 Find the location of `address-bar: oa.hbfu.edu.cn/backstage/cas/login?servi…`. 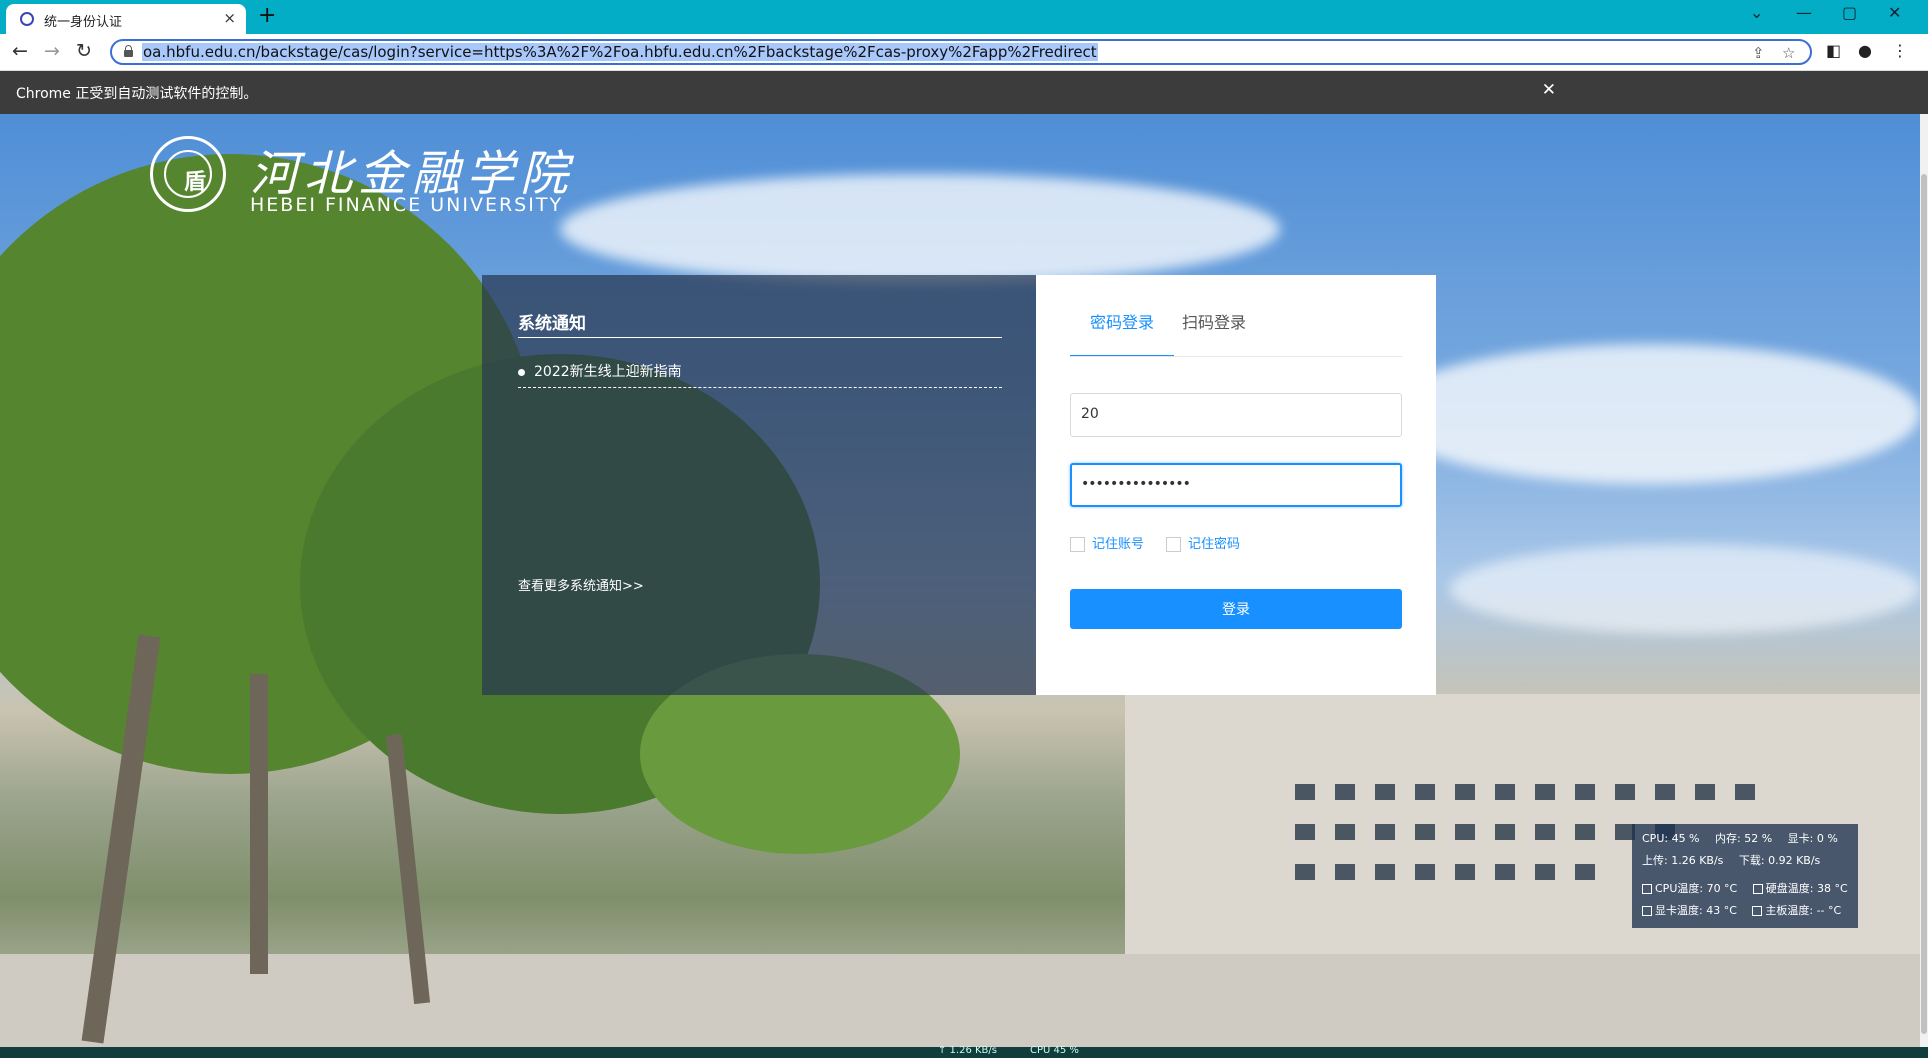

address-bar: oa.hbfu.edu.cn/backstage/cas/login?servi… is located at coordinates (961, 52).